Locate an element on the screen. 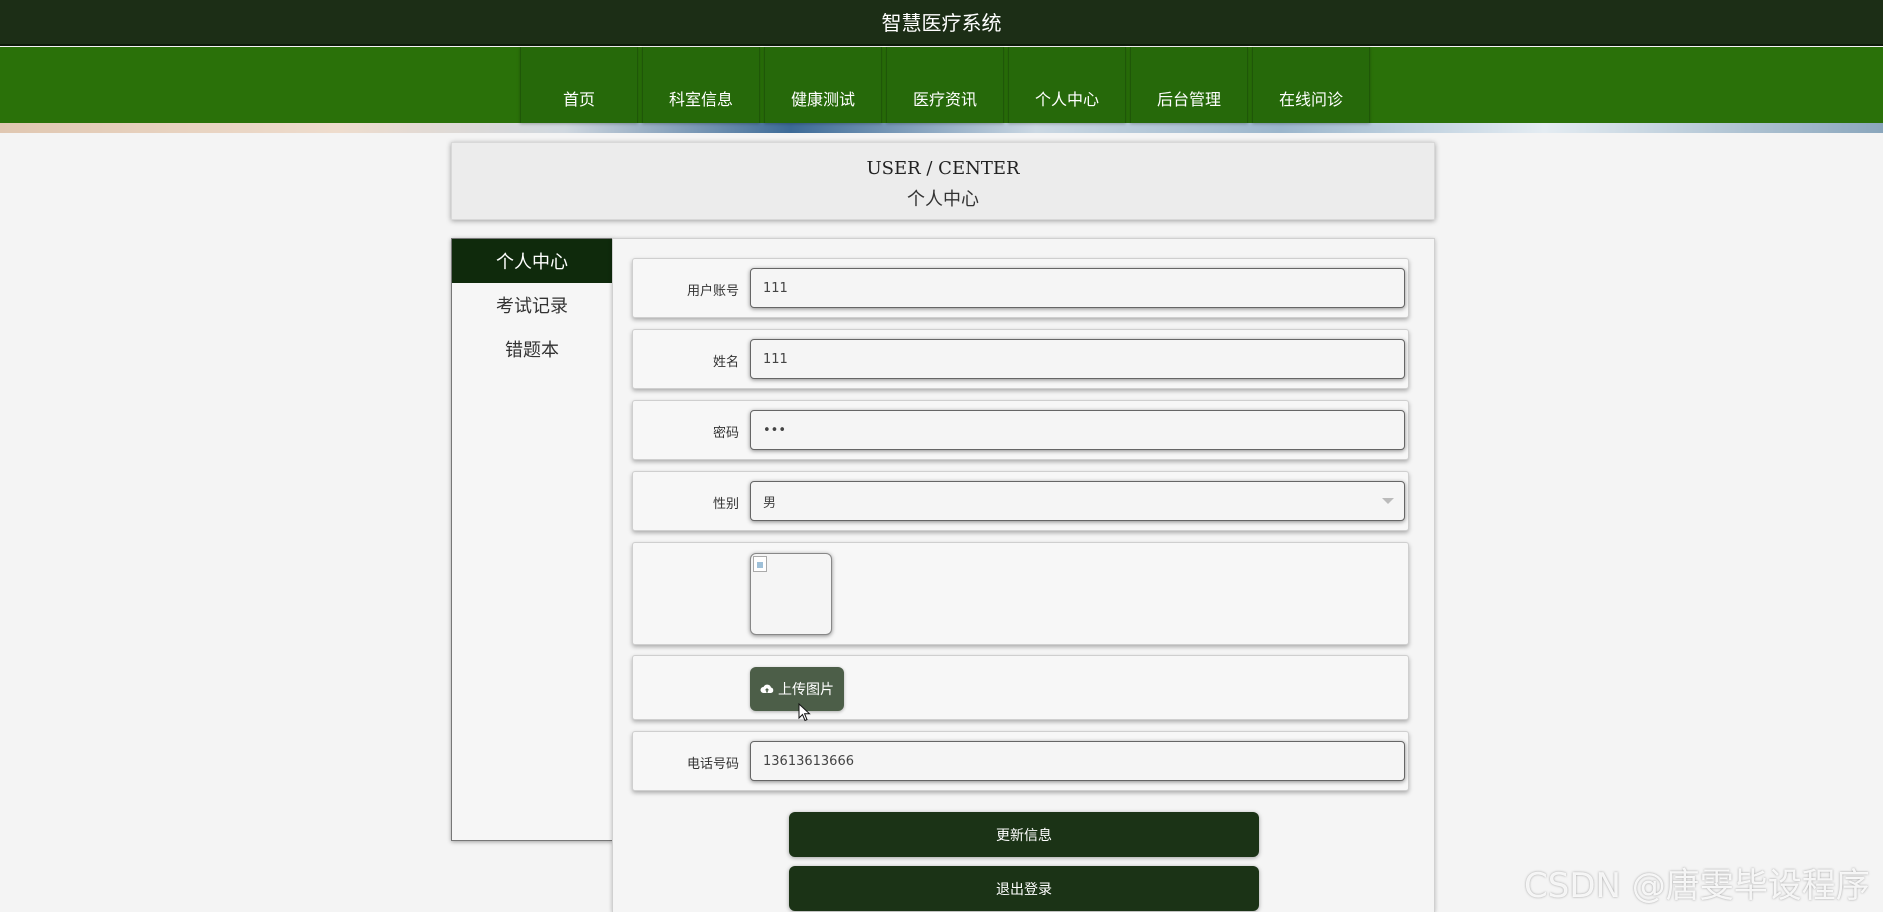  phone-label: 电话号码 is located at coordinates (712, 764).